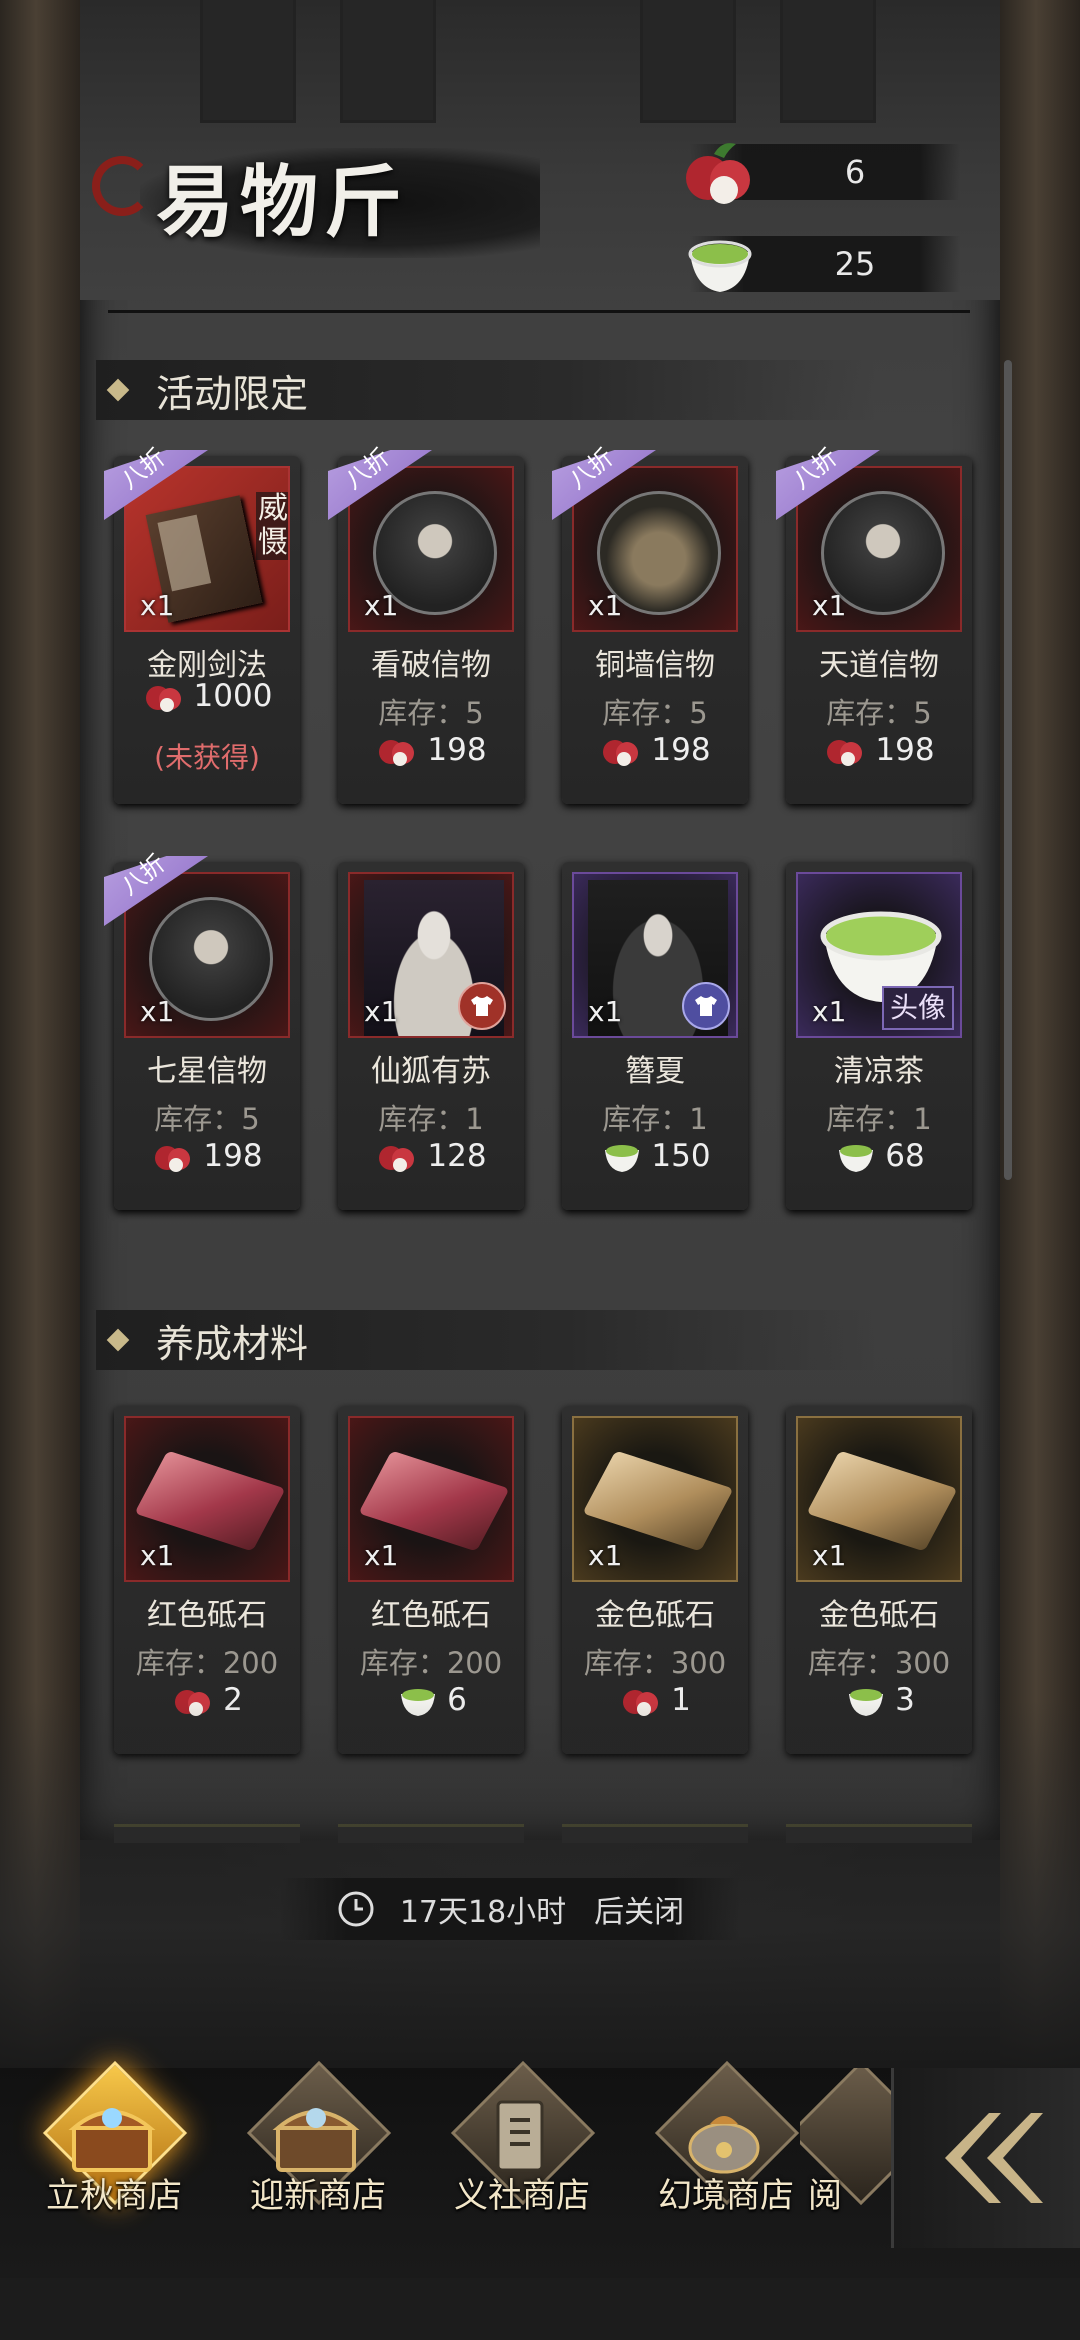 The image size is (1080, 2340). What do you see at coordinates (655, 1663) in the screenshot?
I see `item-stock: 库存：300` at bounding box center [655, 1663].